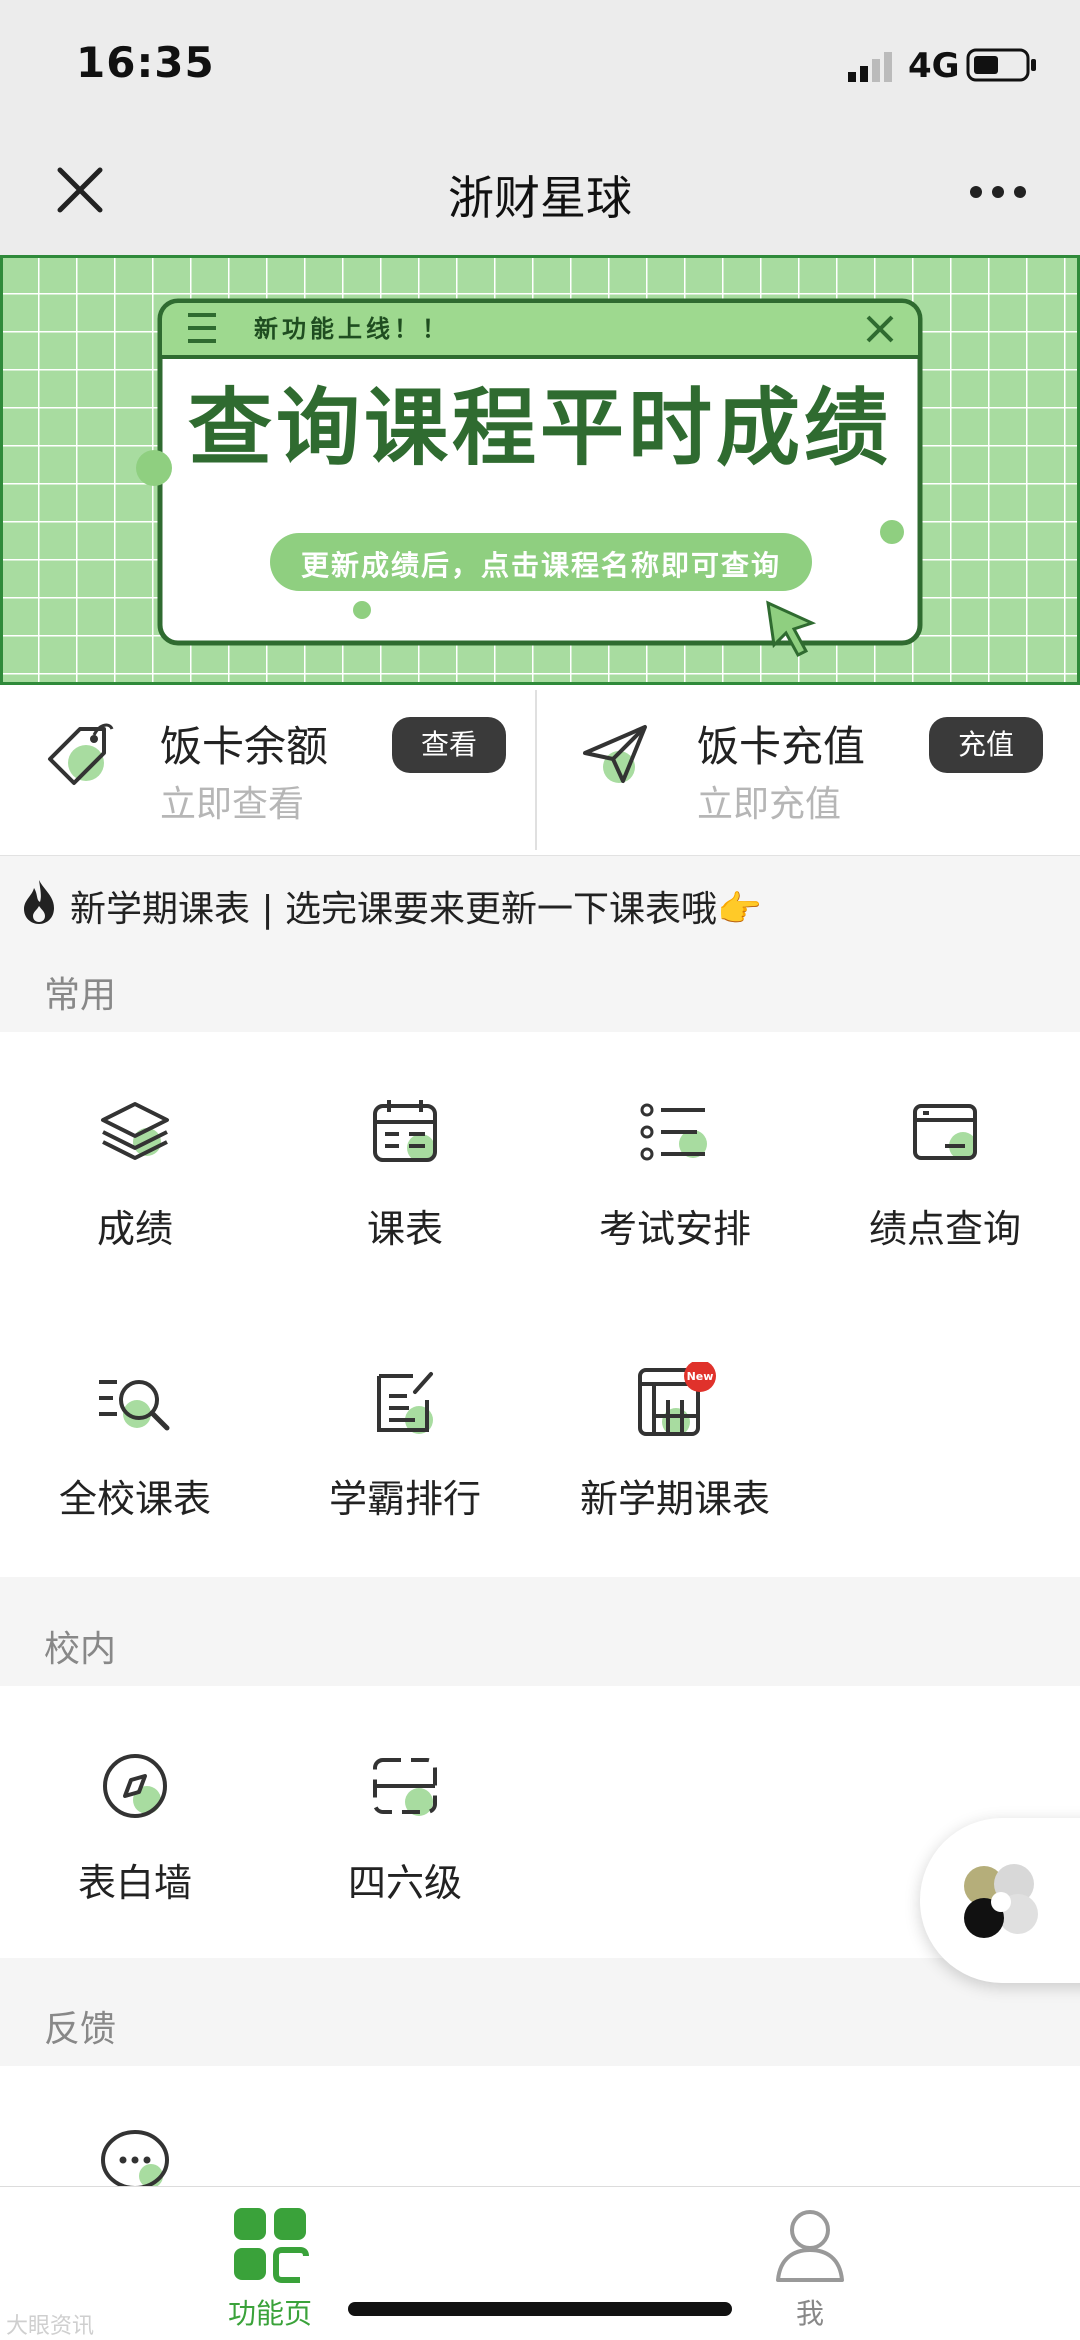 Image resolution: width=1080 pixels, height=2340 pixels. Describe the element at coordinates (394, 909) in the screenshot. I see `notice-message: 新学期课表 | 选完课要来更新一下课表哦` at that location.